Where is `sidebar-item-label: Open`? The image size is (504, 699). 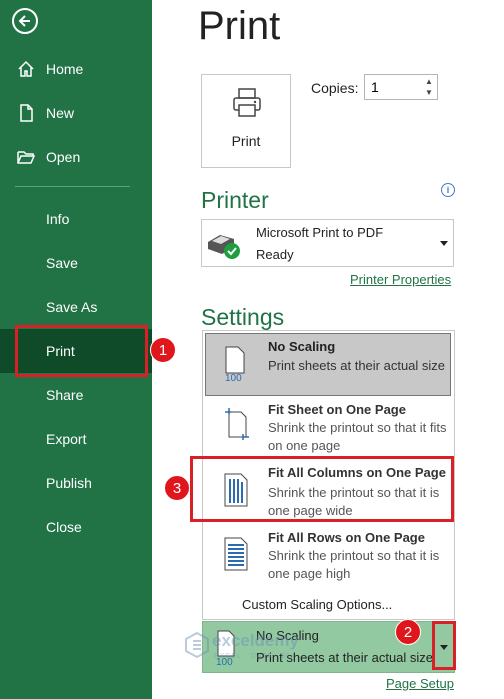
sidebar-item-label: Open is located at coordinates (63, 157).